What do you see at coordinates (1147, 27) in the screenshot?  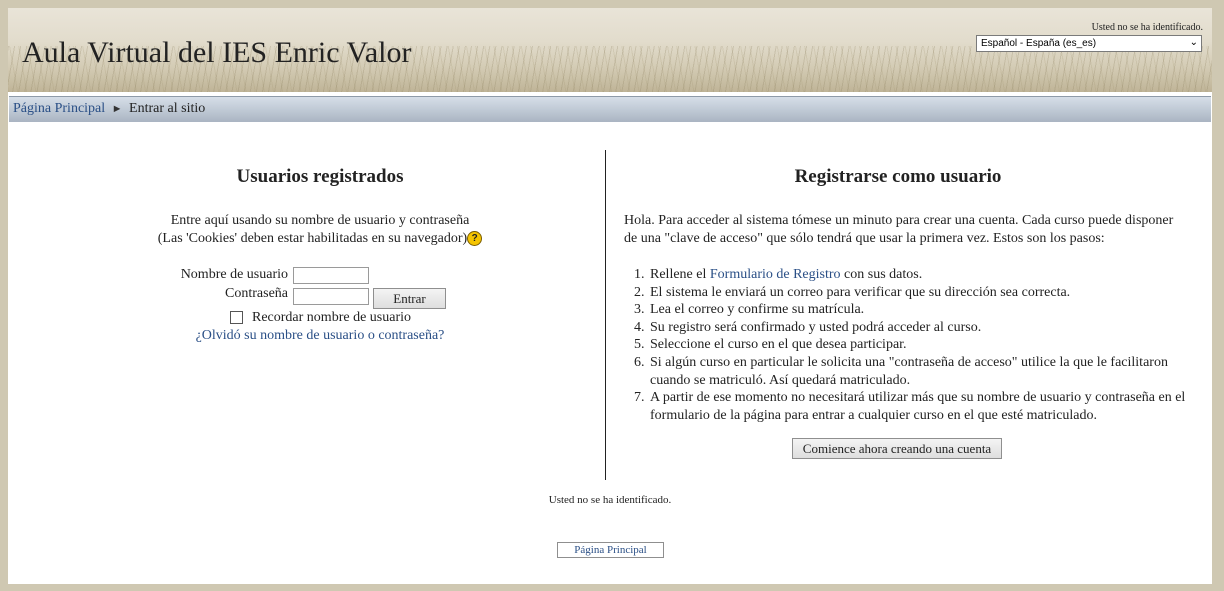 I see `login-info: Usted no se ha identificado.` at bounding box center [1147, 27].